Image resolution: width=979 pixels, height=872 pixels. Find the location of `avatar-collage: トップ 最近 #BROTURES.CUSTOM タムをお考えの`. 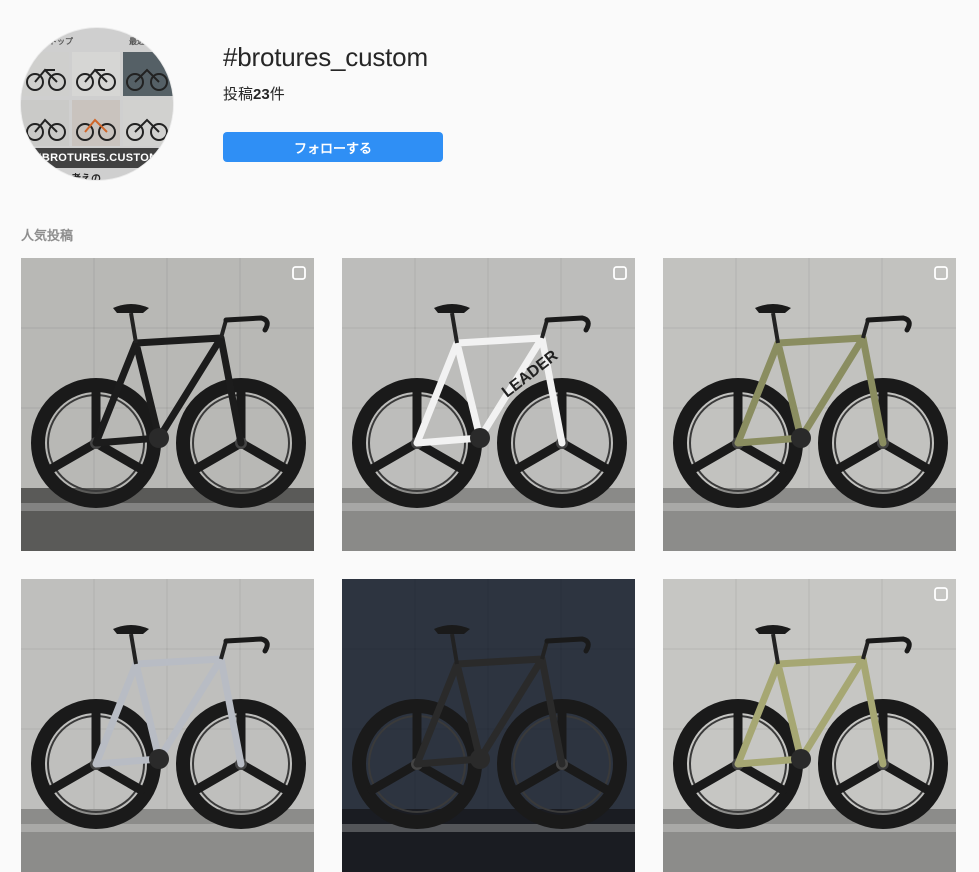

avatar-collage: トップ 最近 #BROTURES.CUSTOM タムをお考えの is located at coordinates (97, 104).